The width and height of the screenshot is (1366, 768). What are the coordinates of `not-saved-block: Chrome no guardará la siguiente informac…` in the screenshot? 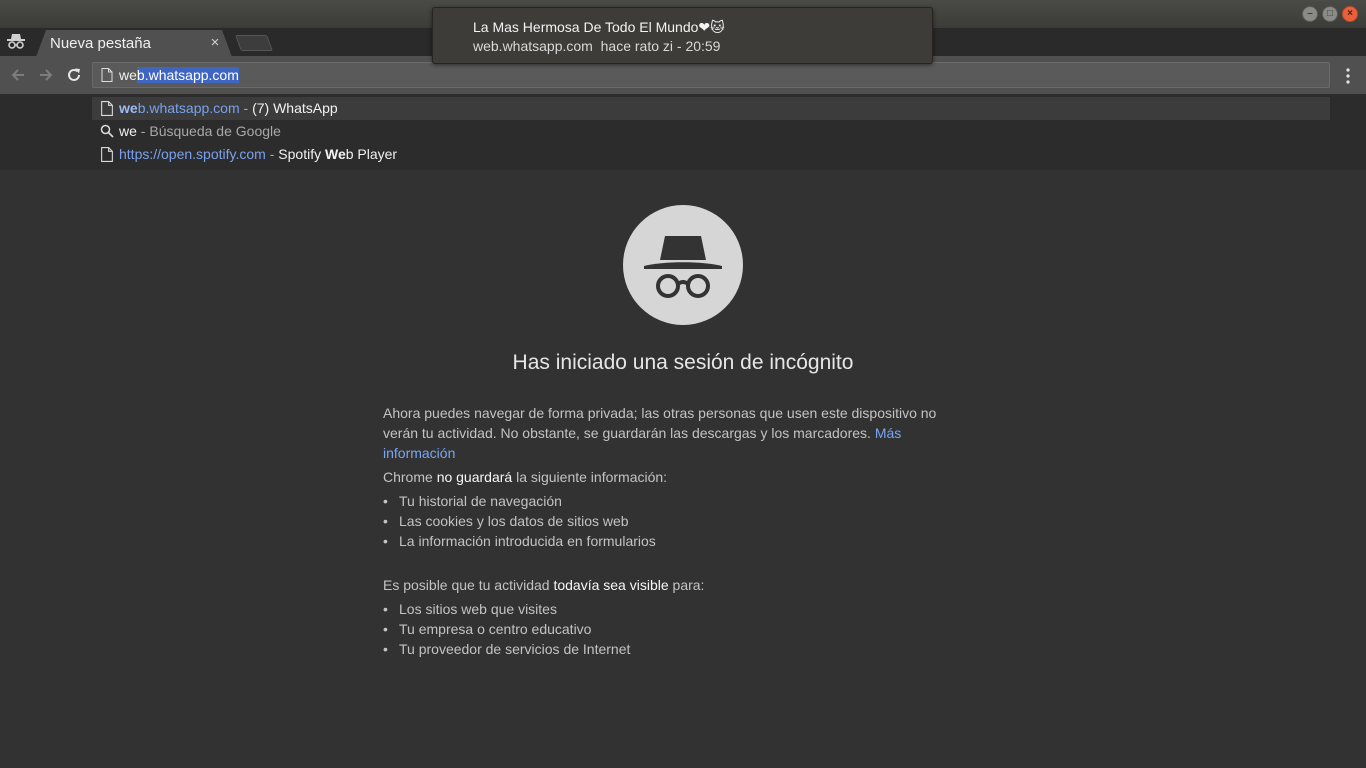 It's located at (683, 521).